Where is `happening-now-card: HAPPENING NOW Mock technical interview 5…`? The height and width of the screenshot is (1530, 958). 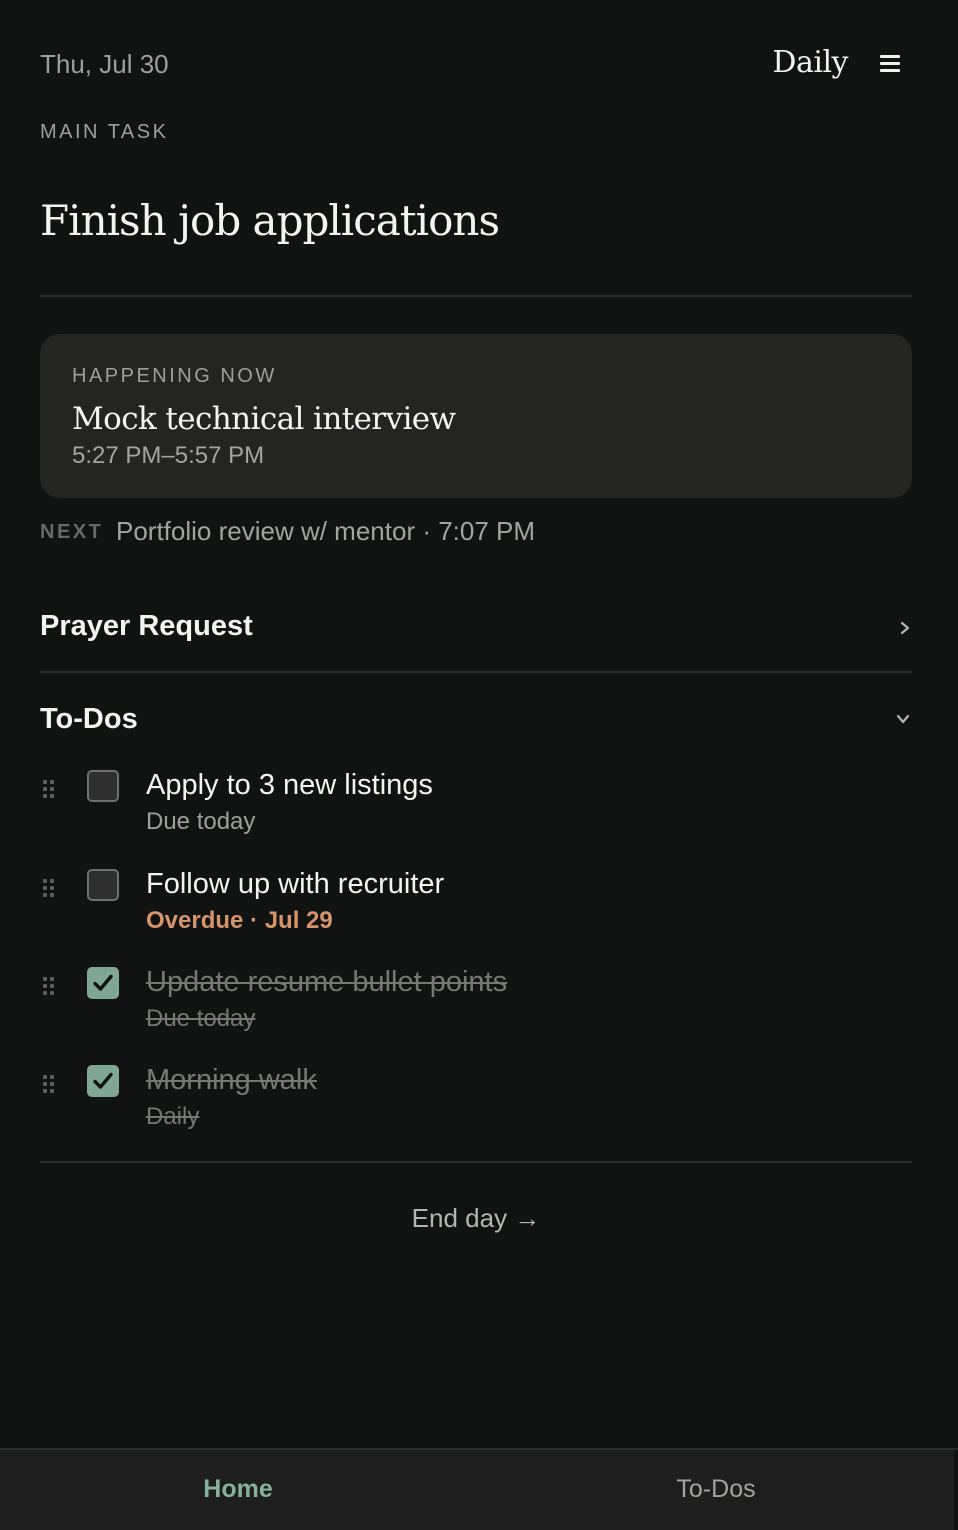
happening-now-card: HAPPENING NOW Mock technical interview 5… is located at coordinates (476, 416).